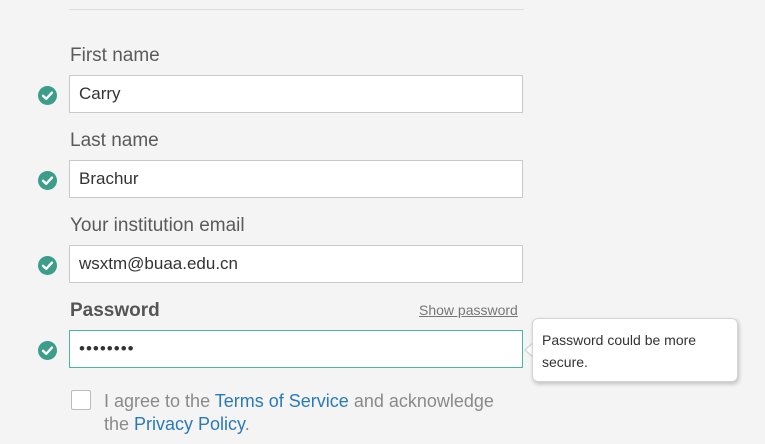 The height and width of the screenshot is (444, 765). What do you see at coordinates (247, 424) in the screenshot?
I see `agree-text-after: .` at bounding box center [247, 424].